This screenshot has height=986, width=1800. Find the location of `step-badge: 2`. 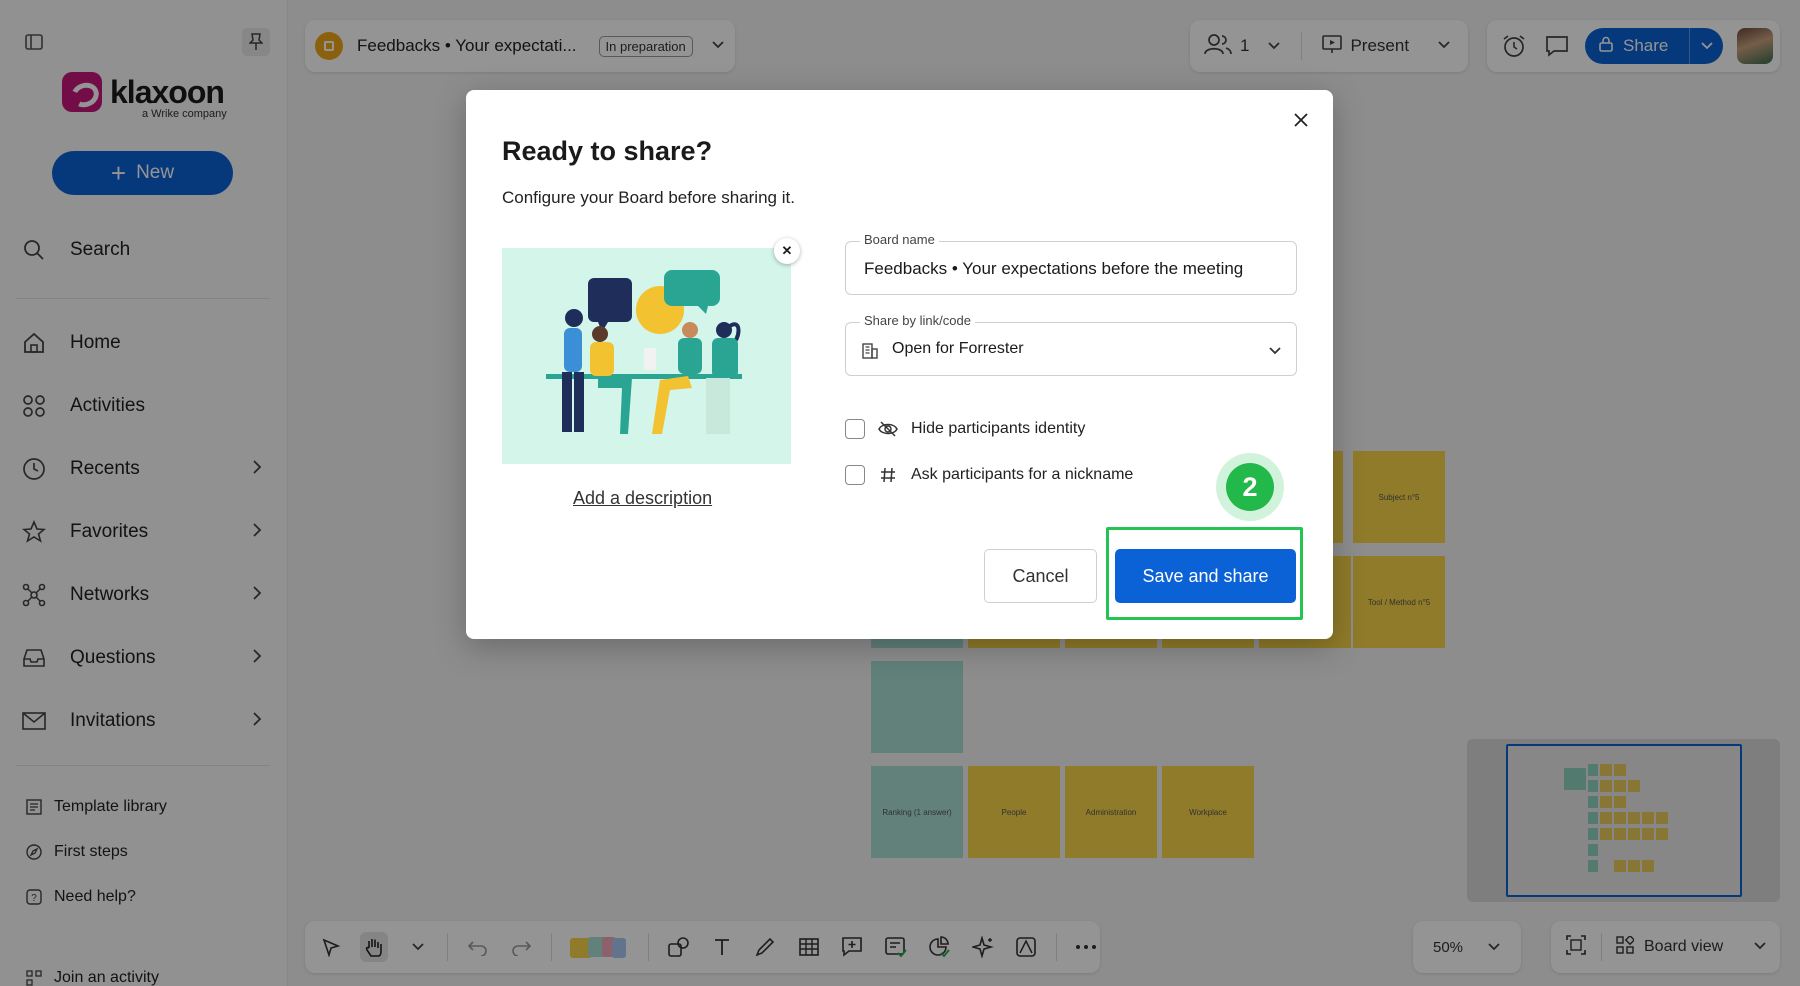

step-badge: 2 is located at coordinates (1250, 487).